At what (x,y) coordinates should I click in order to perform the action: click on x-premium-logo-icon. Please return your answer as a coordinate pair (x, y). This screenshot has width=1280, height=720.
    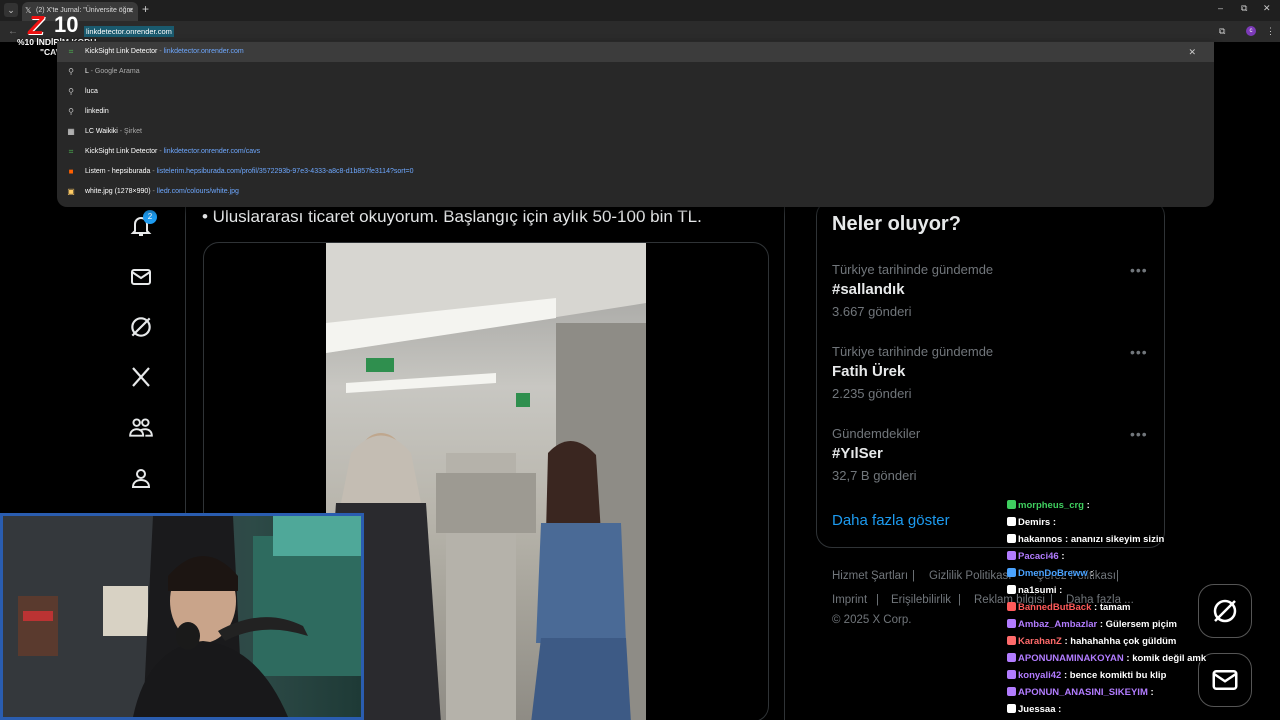
    Looking at the image, I should click on (141, 377).